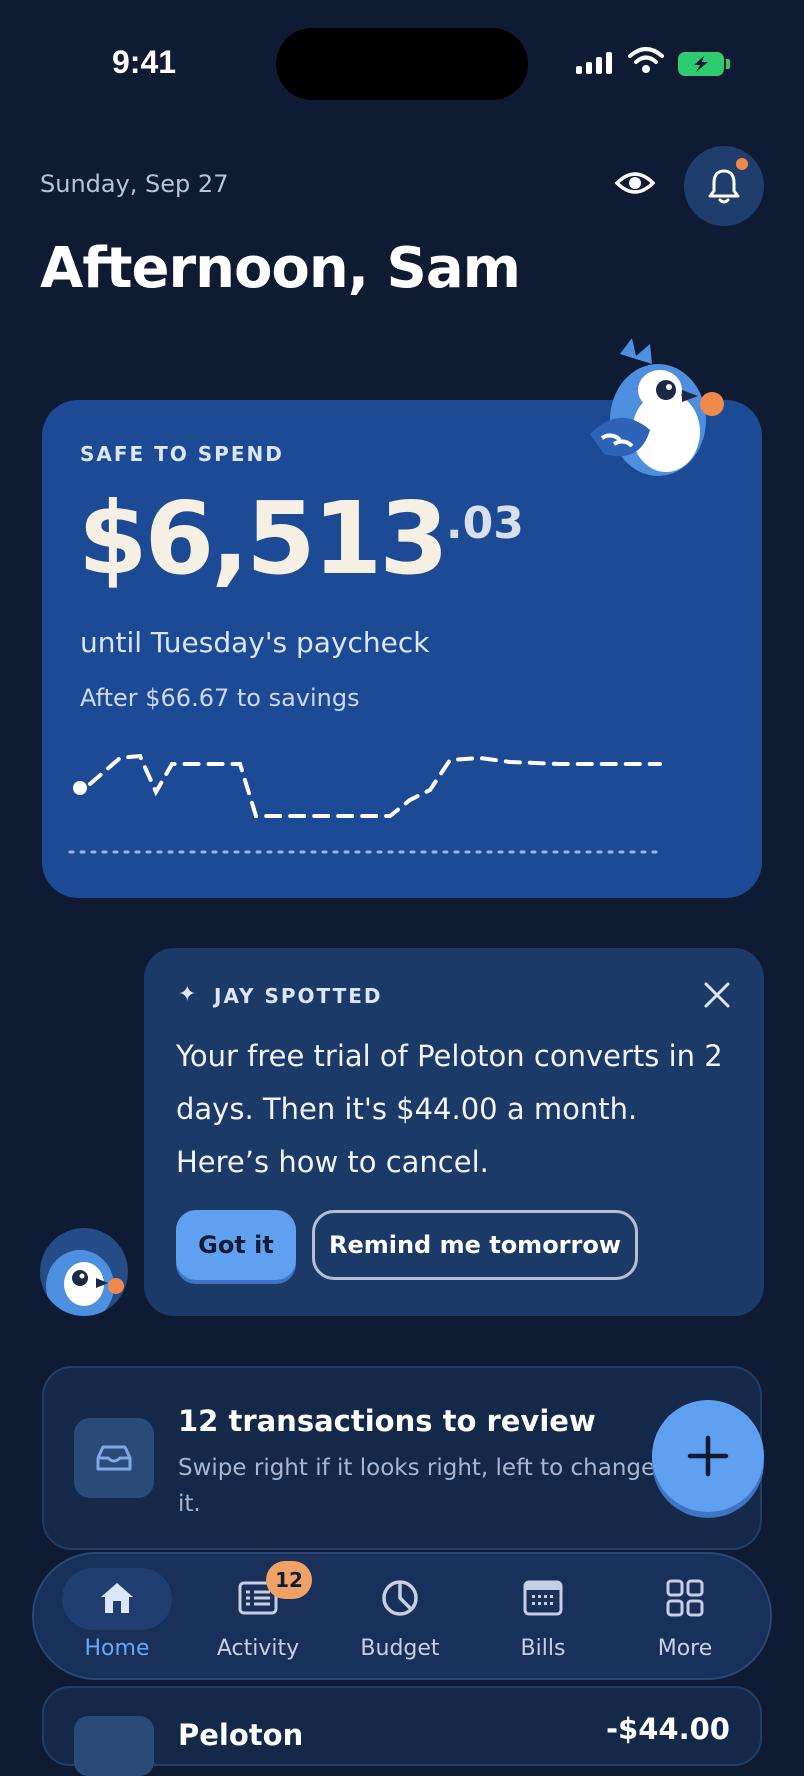  Describe the element at coordinates (280, 268) in the screenshot. I see `greeting-title: Afternoon, Sam` at that location.